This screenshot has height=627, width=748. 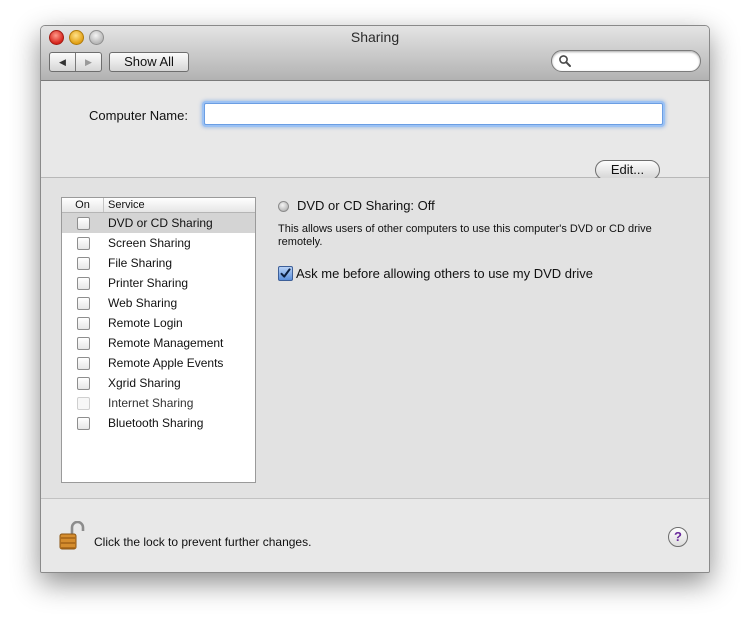 I want to click on back-forward-control: ◀ ▶, so click(x=75, y=62).